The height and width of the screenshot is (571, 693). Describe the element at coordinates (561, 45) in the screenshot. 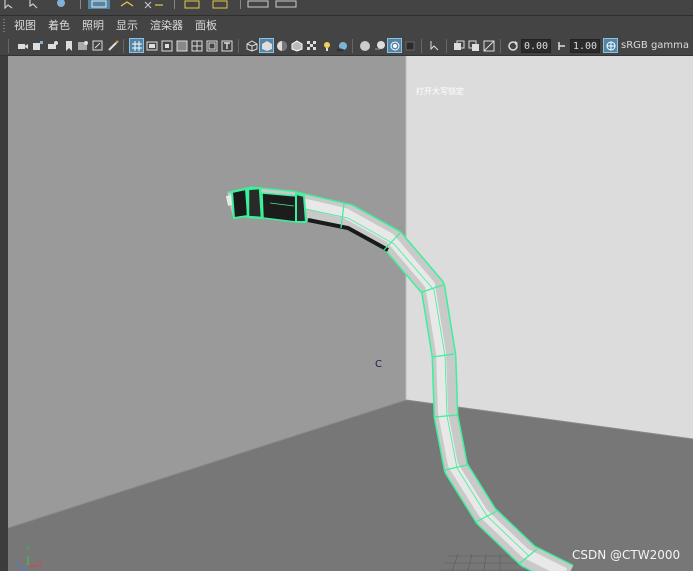

I see `gamma-reset-icon` at that location.